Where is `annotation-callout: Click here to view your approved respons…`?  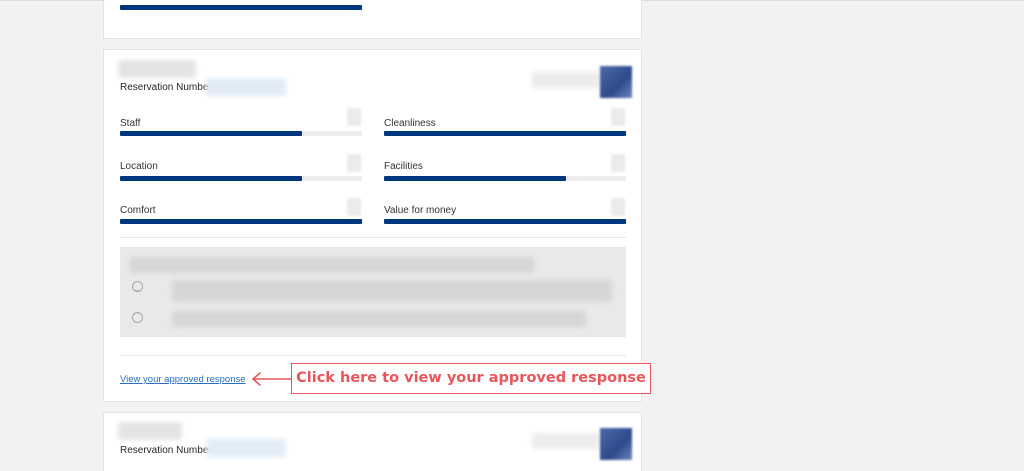 annotation-callout: Click here to view your approved respons… is located at coordinates (471, 378).